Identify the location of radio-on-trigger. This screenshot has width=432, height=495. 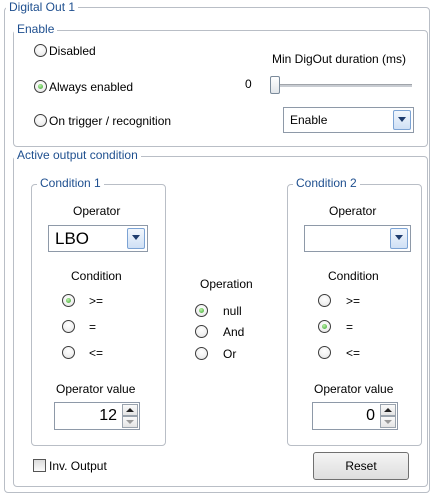
(40, 120).